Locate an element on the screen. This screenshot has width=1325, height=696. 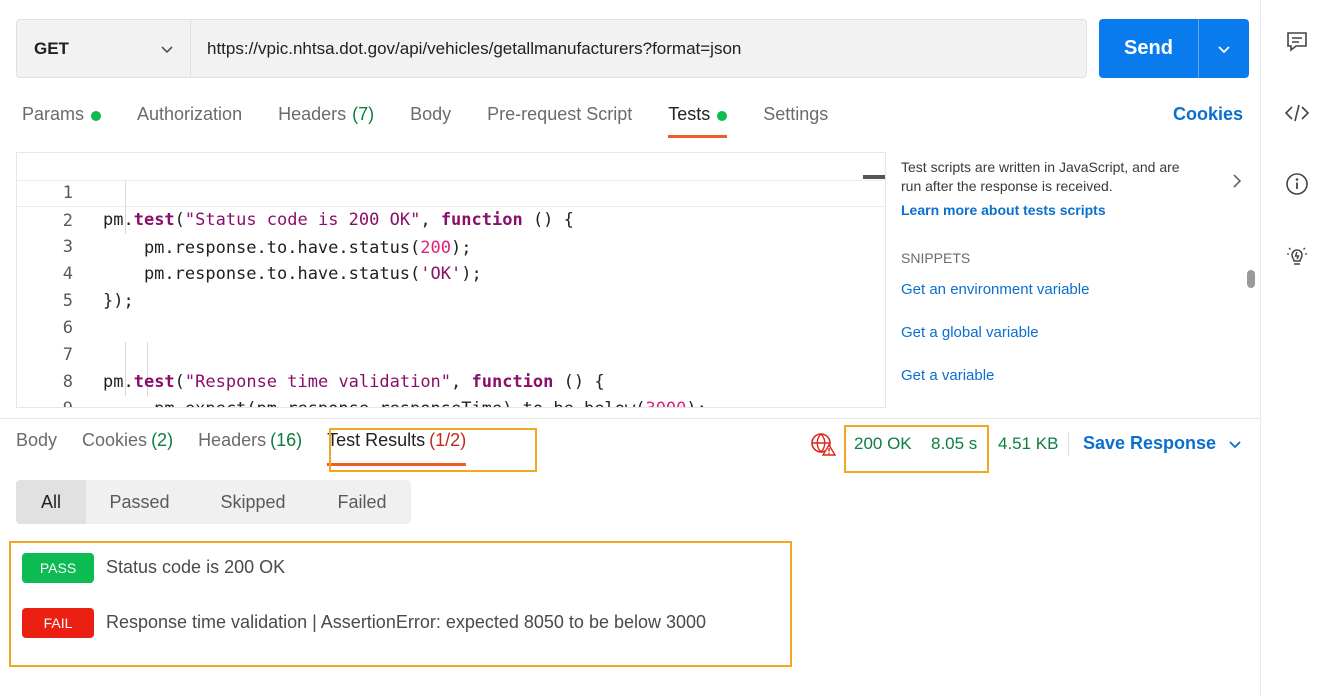
snippets-heading: SNIPPETS is located at coordinates (936, 258).